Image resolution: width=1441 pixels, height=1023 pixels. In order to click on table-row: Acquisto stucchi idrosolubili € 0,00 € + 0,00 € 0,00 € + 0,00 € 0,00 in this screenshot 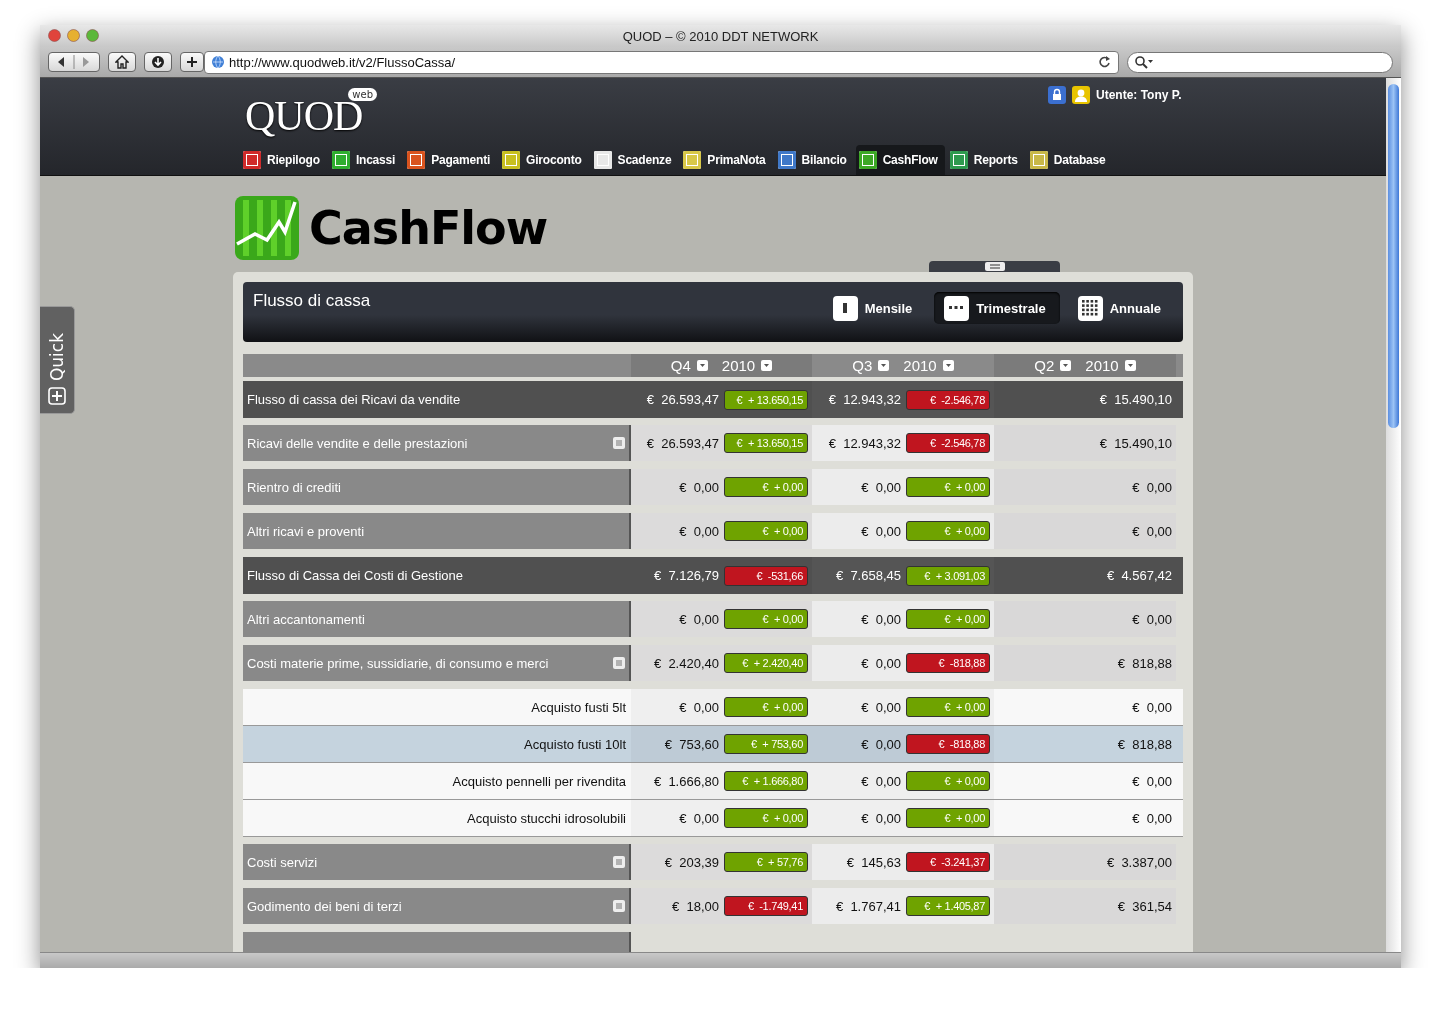, I will do `click(713, 818)`.